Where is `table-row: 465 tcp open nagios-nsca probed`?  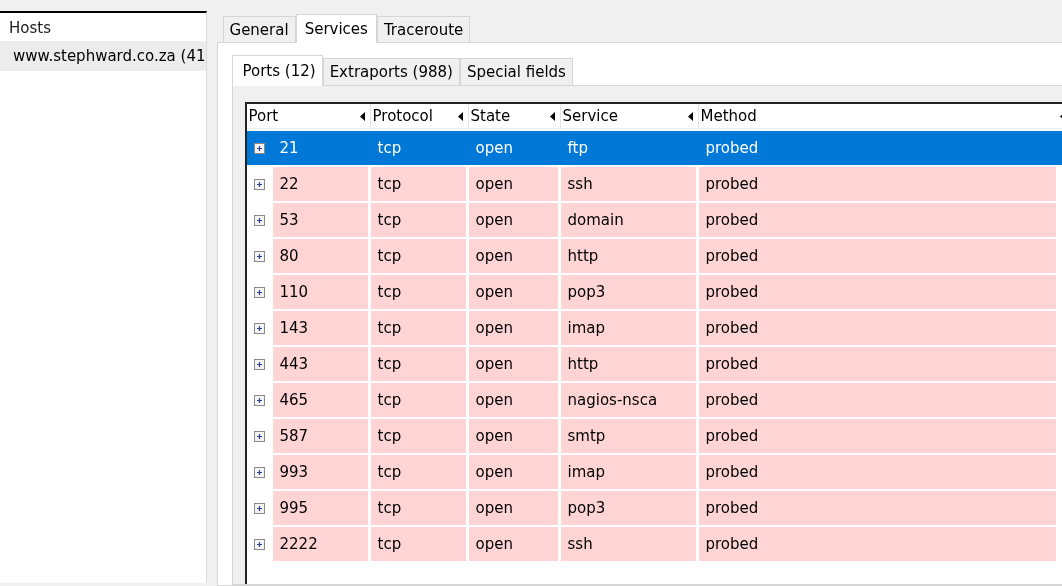
table-row: 465 tcp open nagios-nsca probed is located at coordinates (654, 400).